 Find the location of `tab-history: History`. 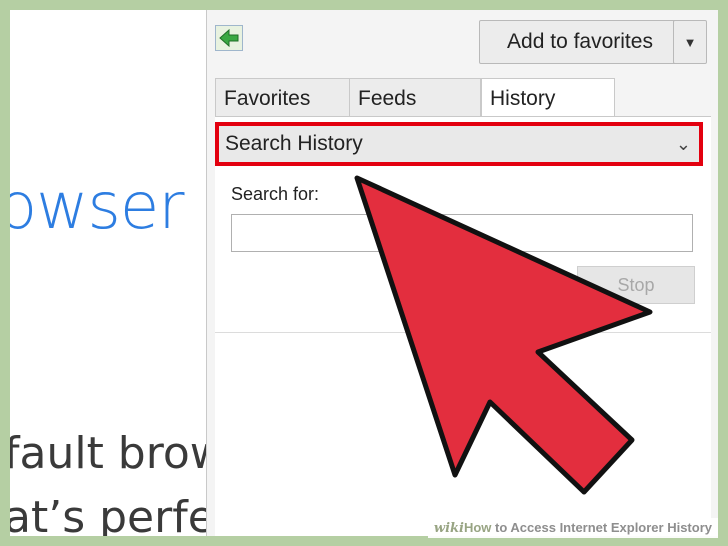

tab-history: History is located at coordinates (548, 98).